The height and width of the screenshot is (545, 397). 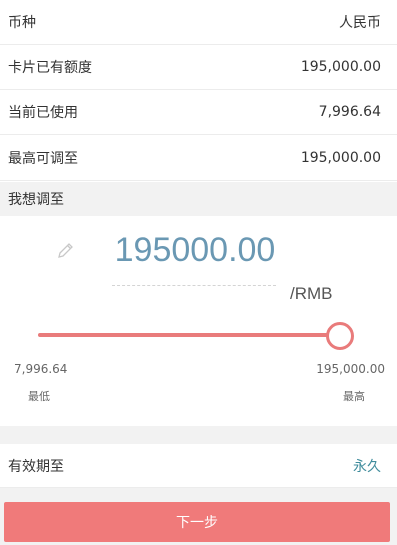 I want to click on max-adjust-label: 最高可调至, so click(x=43, y=159).